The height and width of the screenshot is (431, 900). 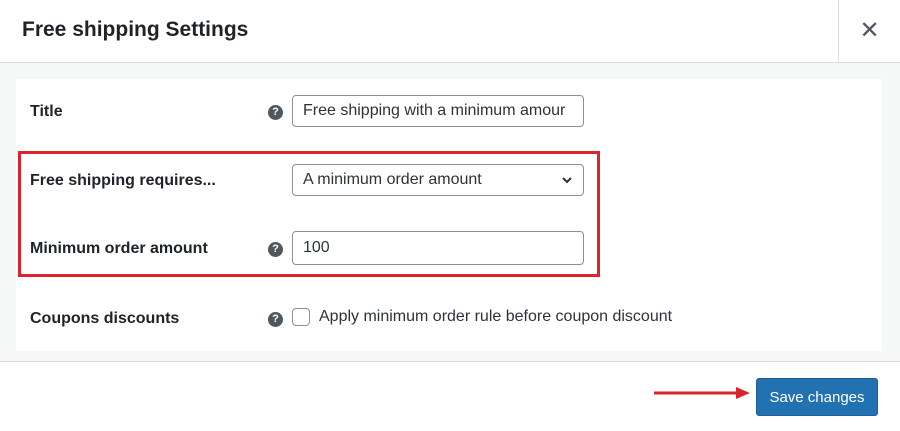 I want to click on close-icon: ✕, so click(x=869, y=31).